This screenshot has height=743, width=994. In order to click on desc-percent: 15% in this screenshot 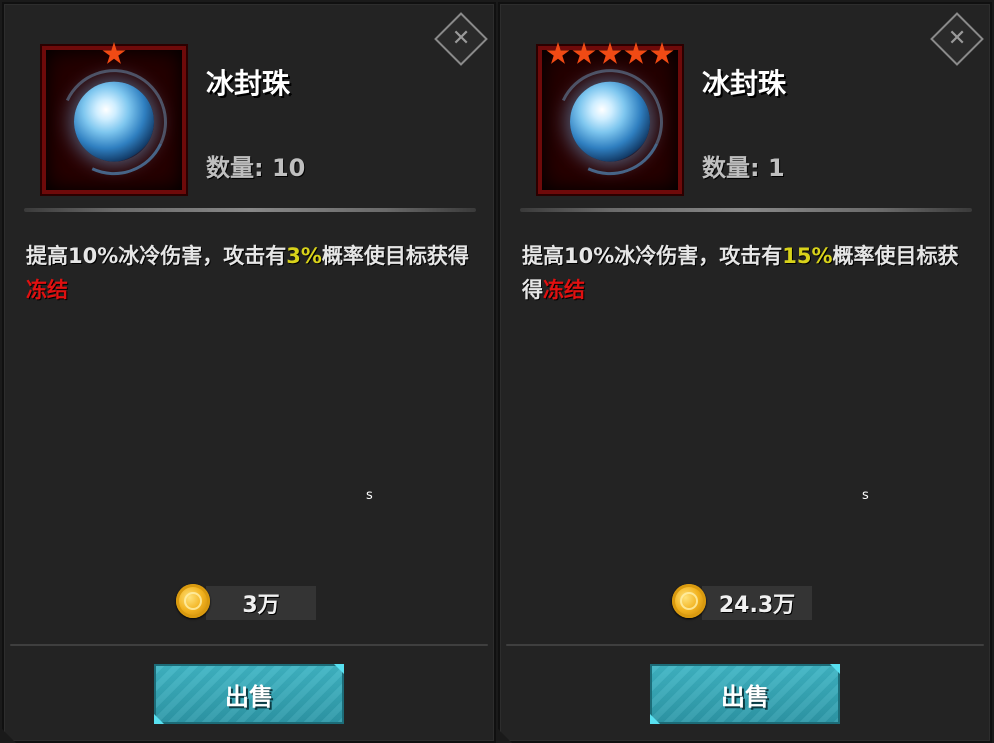, I will do `click(807, 256)`.